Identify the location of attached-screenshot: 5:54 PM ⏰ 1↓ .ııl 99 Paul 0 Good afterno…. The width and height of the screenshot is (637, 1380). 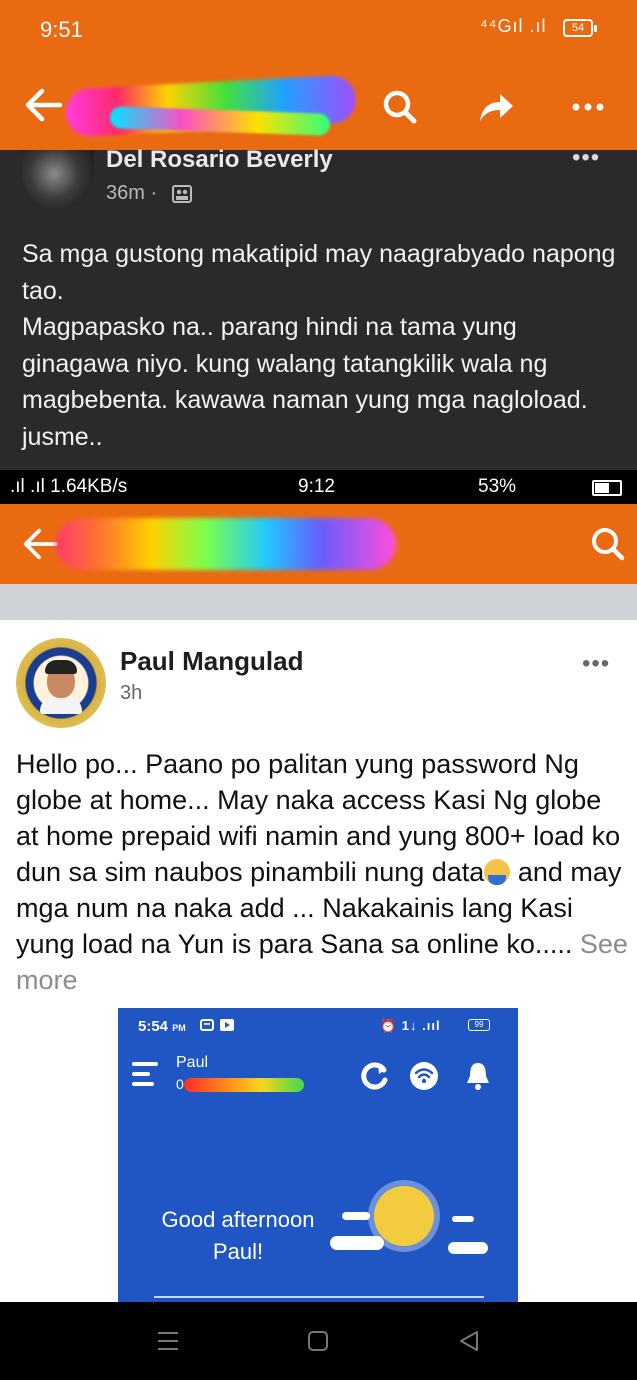
(318, 1155).